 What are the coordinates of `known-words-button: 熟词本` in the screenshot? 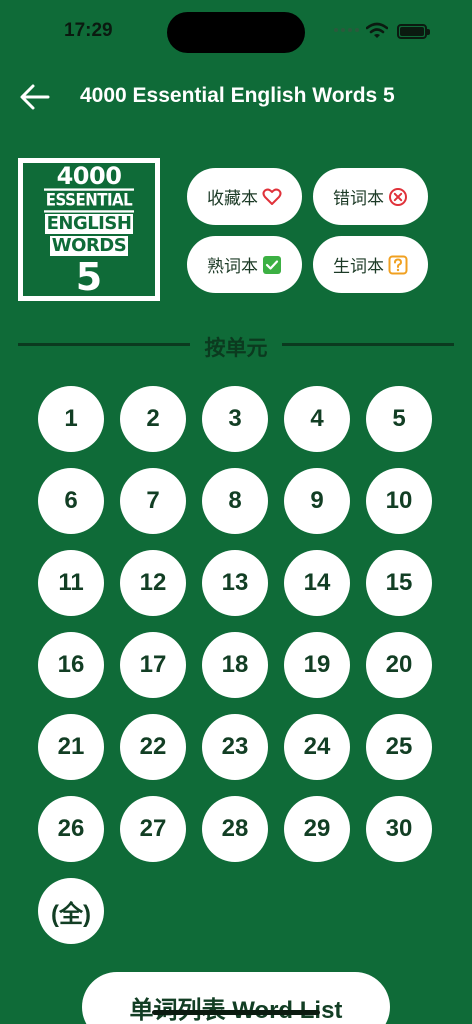 It's located at (244, 264).